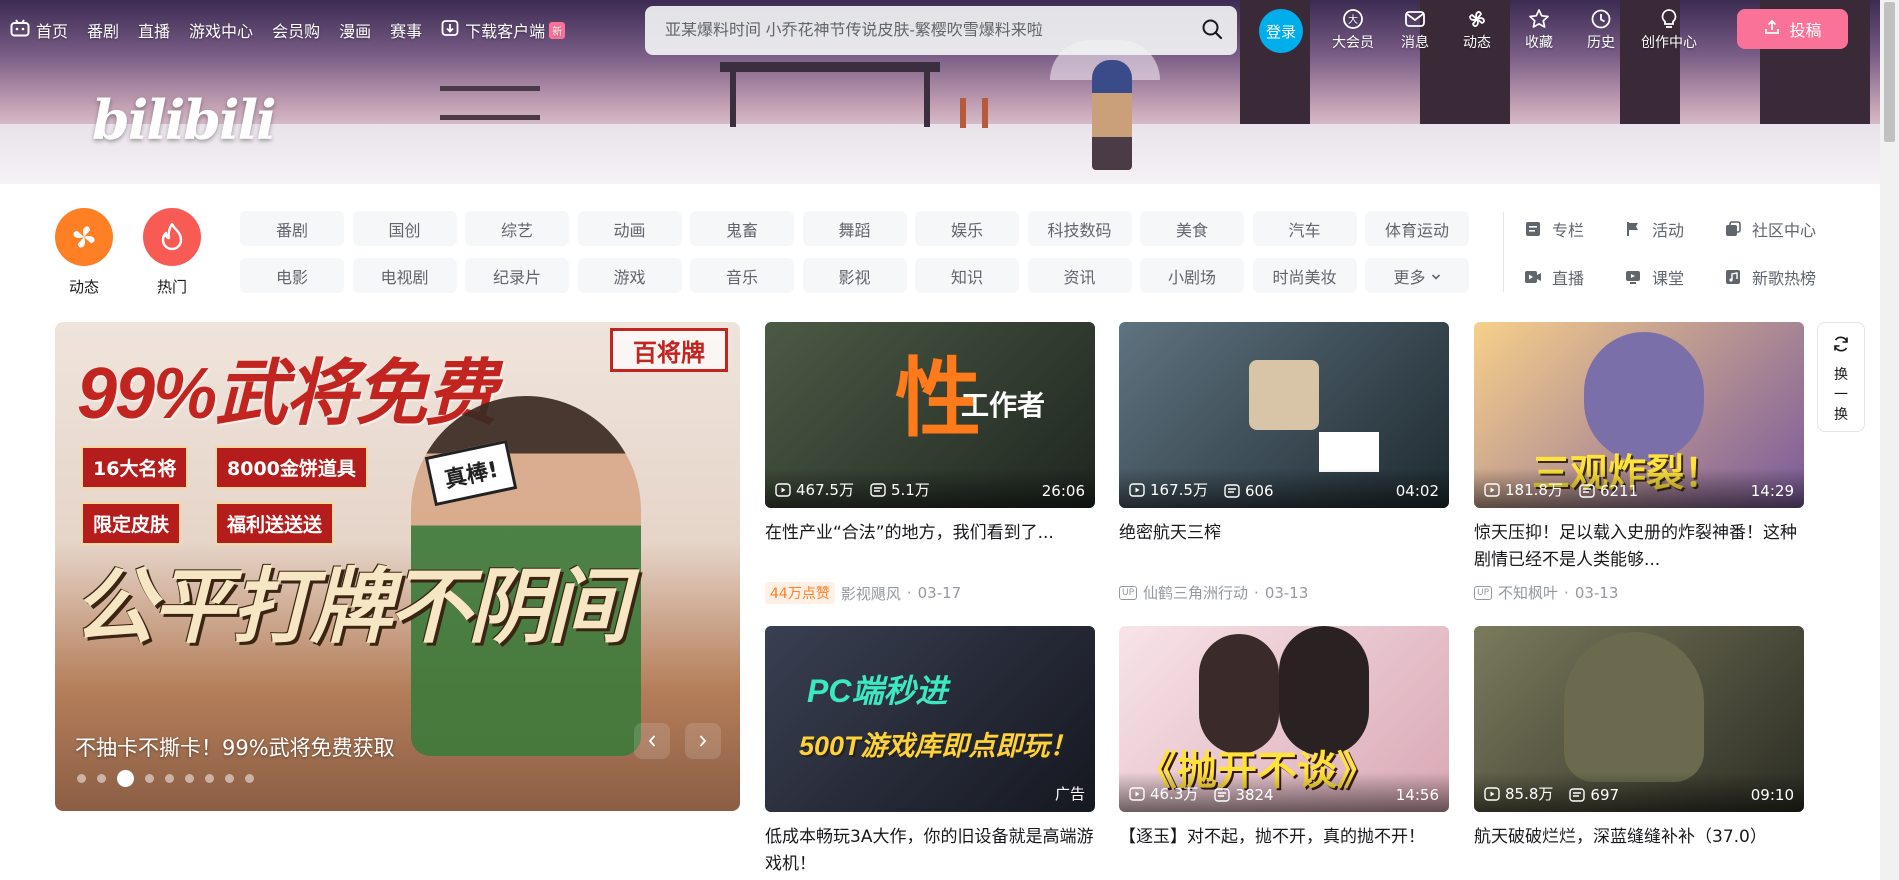 Image resolution: width=1899 pixels, height=880 pixels. I want to click on video-thumbnail: 性 工作者 467.5万 5.1万 26:06, so click(930, 415).